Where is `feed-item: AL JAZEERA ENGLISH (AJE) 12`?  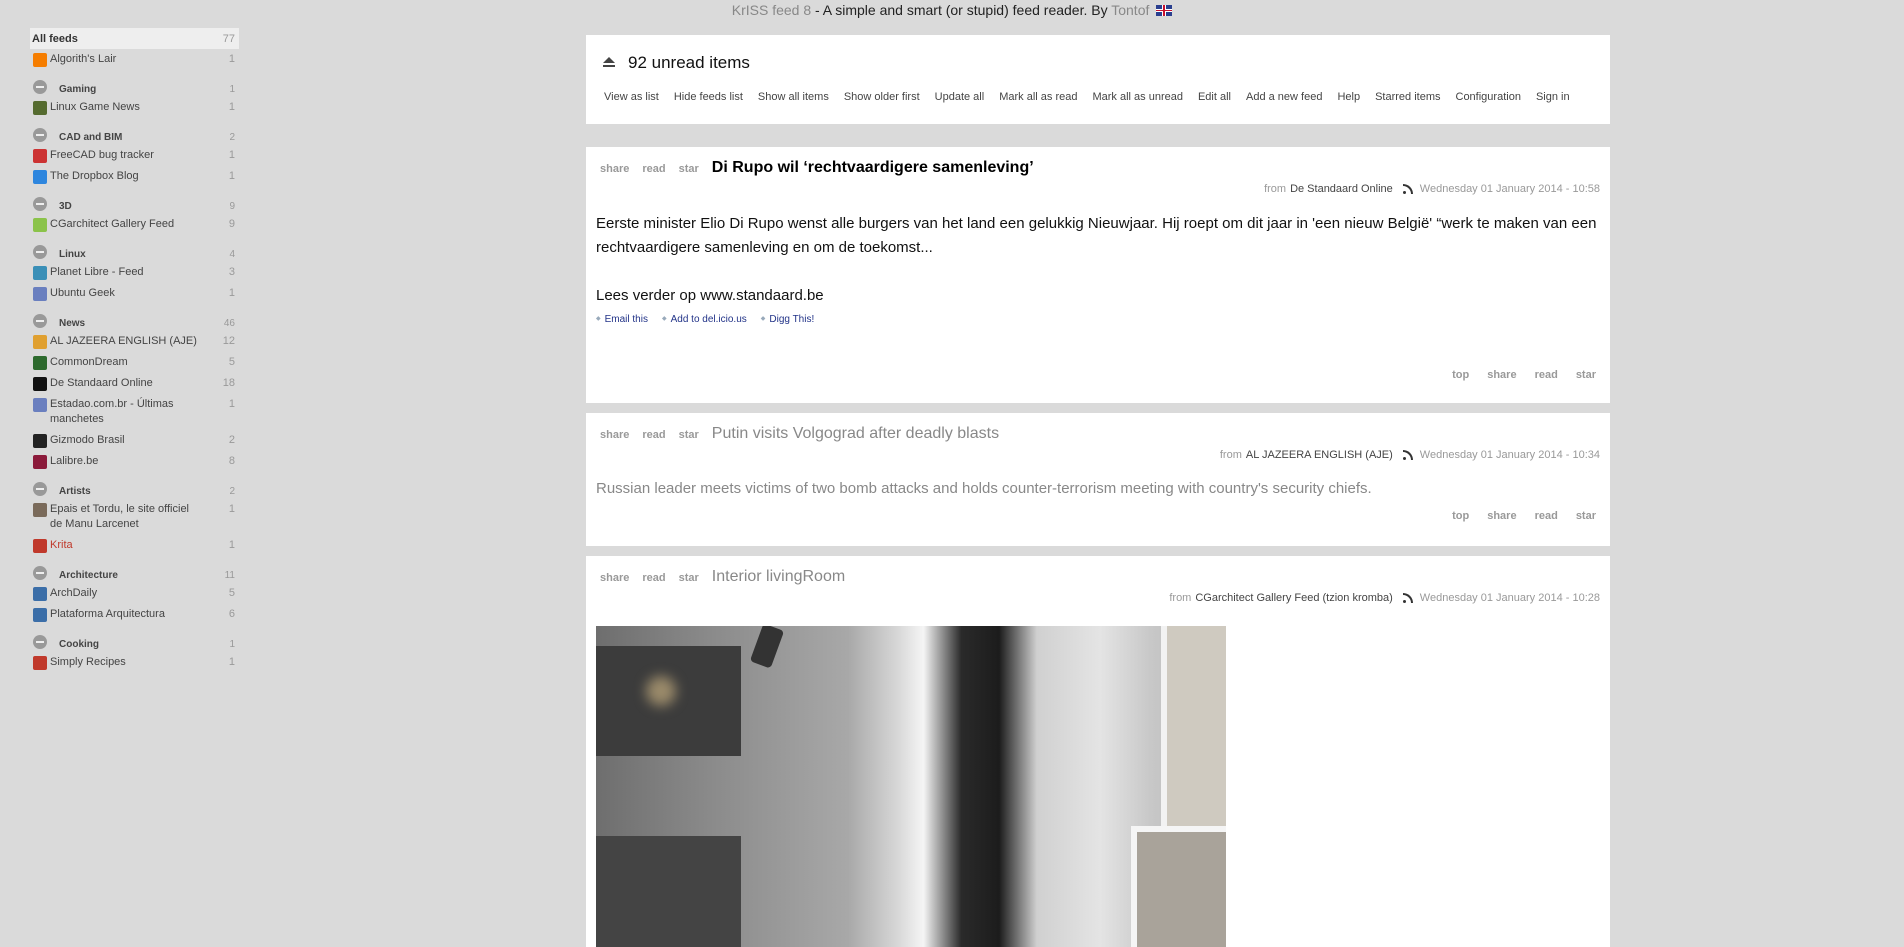
feed-item: AL JAZEERA ENGLISH (AJE) 12 is located at coordinates (134, 341).